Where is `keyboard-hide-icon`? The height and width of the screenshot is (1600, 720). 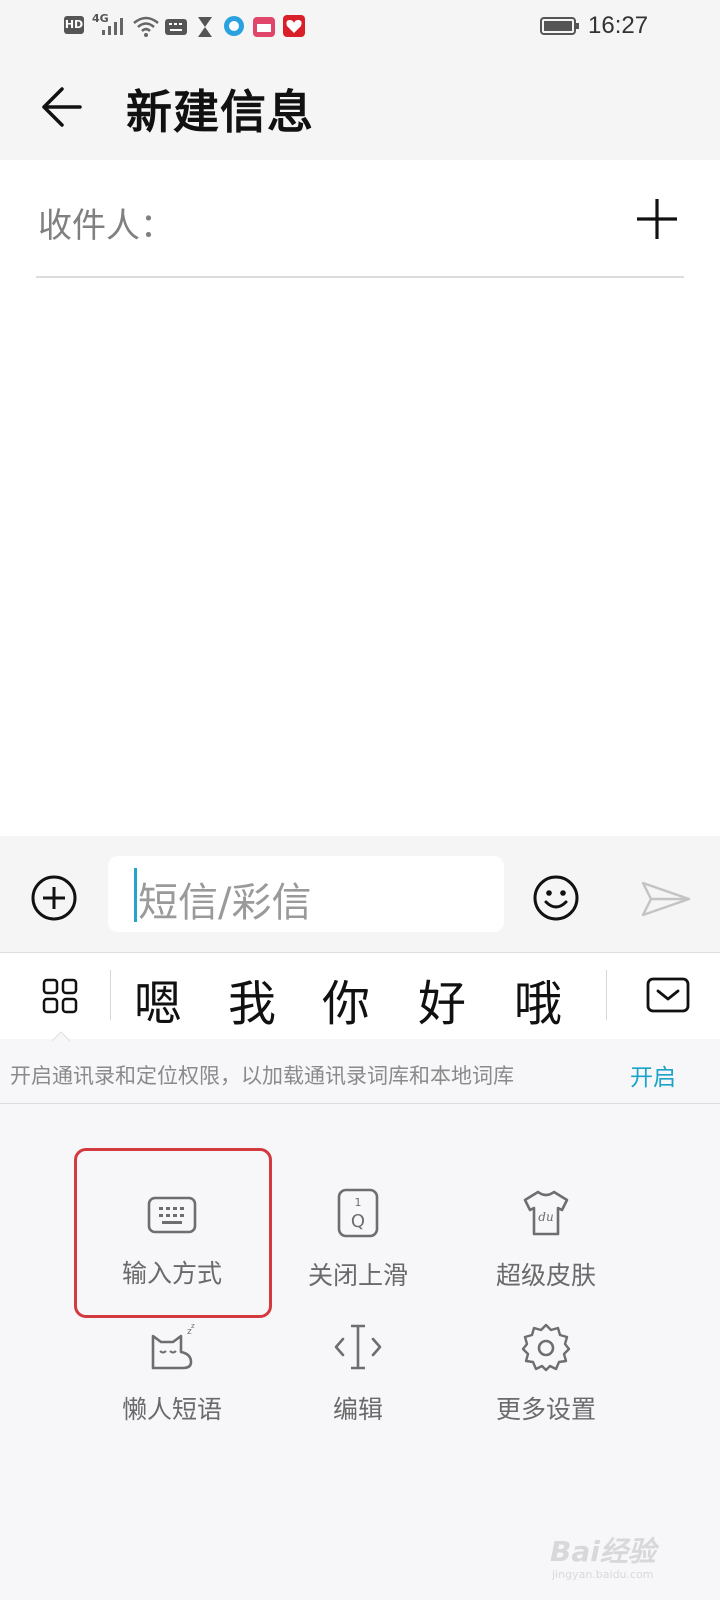
keyboard-hide-icon is located at coordinates (668, 995).